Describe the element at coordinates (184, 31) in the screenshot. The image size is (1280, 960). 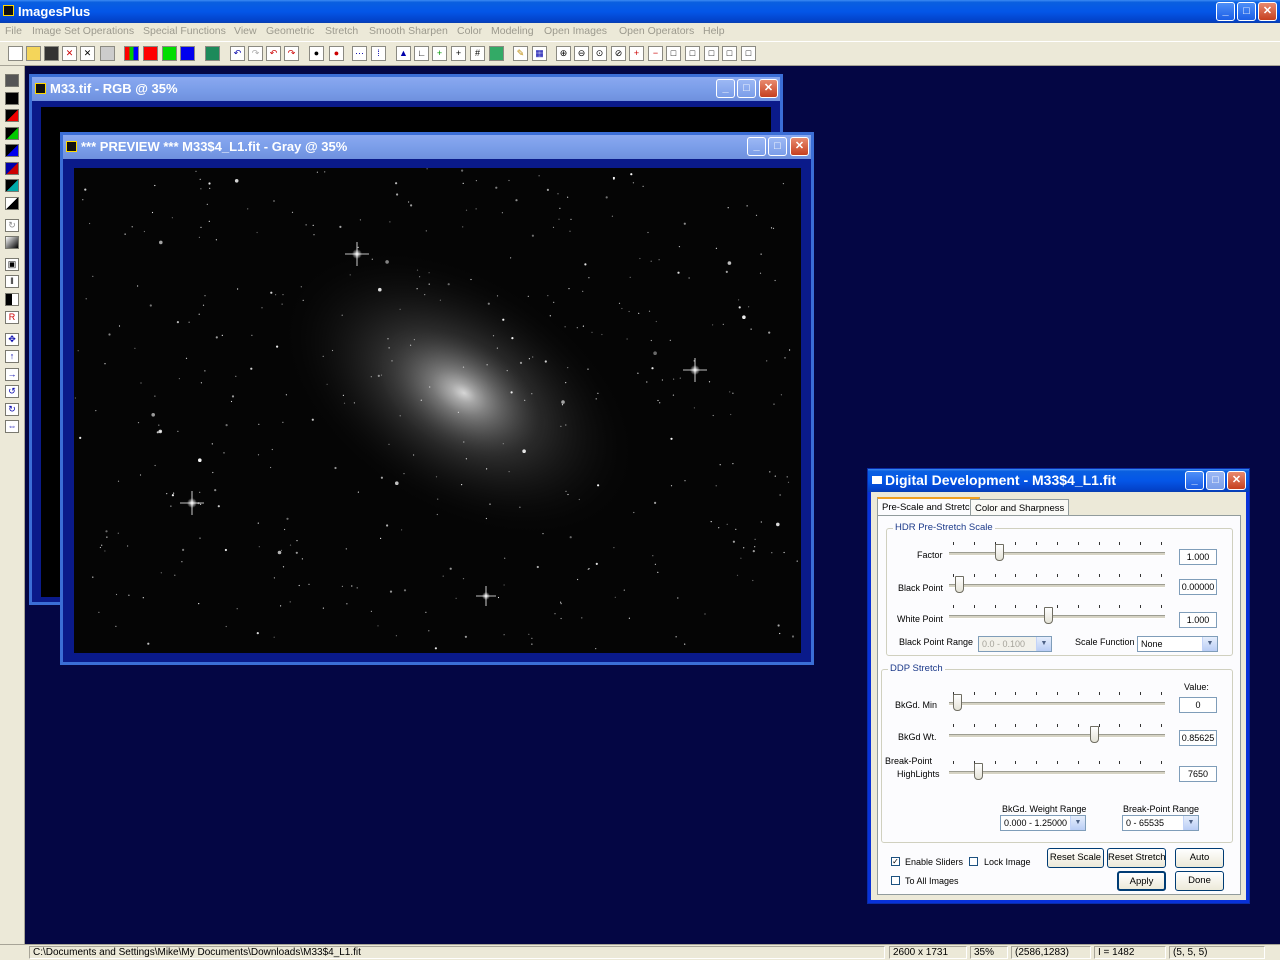
I see `menu-special-functions: Special Functions` at that location.